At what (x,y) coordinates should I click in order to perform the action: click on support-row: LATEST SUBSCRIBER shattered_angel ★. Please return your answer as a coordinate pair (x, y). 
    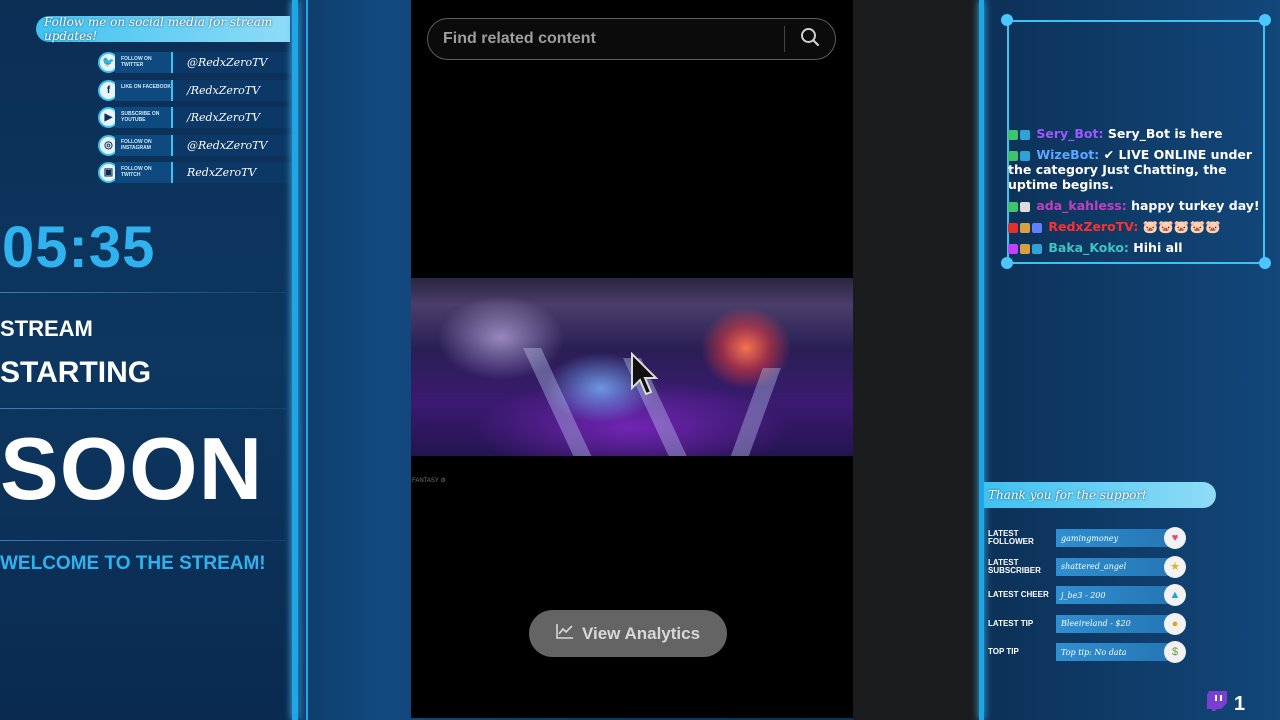
    Looking at the image, I should click on (1088, 567).